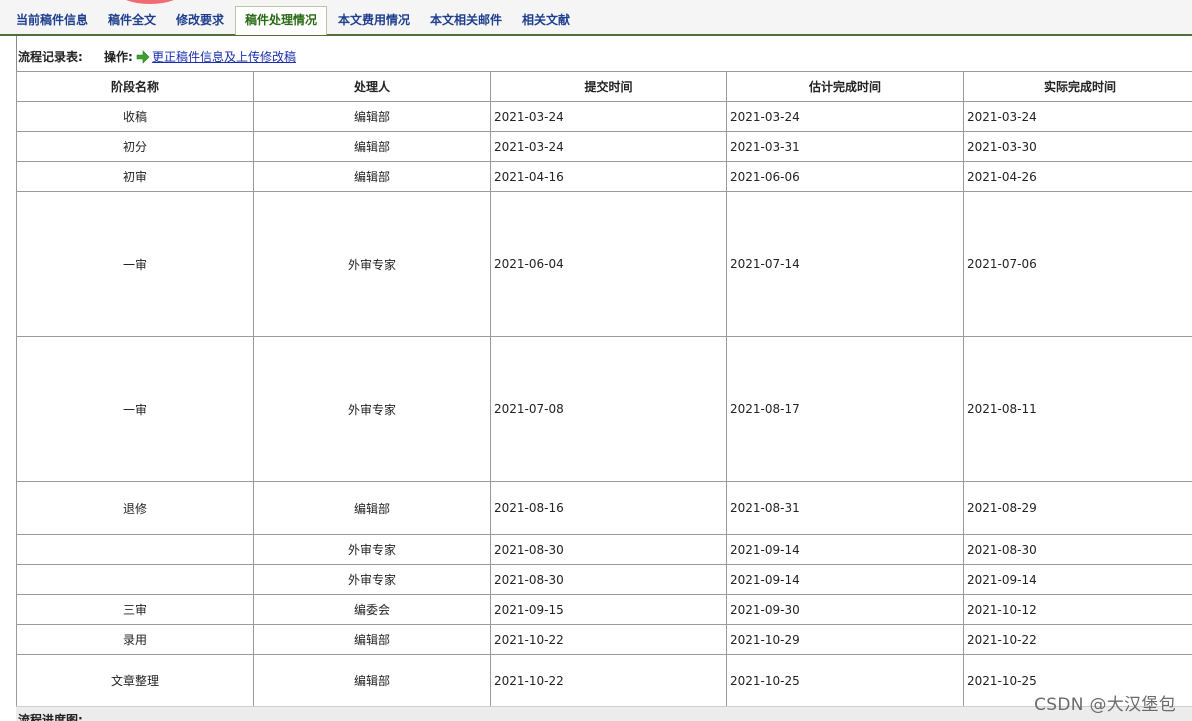  Describe the element at coordinates (374, 20) in the screenshot. I see `tab-fee-status: 本文费用情况` at that location.